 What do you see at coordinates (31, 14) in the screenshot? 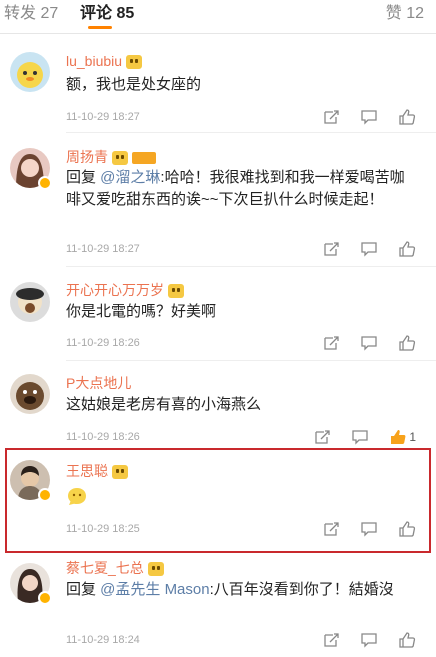
I see `tab-repost: 转发 27` at bounding box center [31, 14].